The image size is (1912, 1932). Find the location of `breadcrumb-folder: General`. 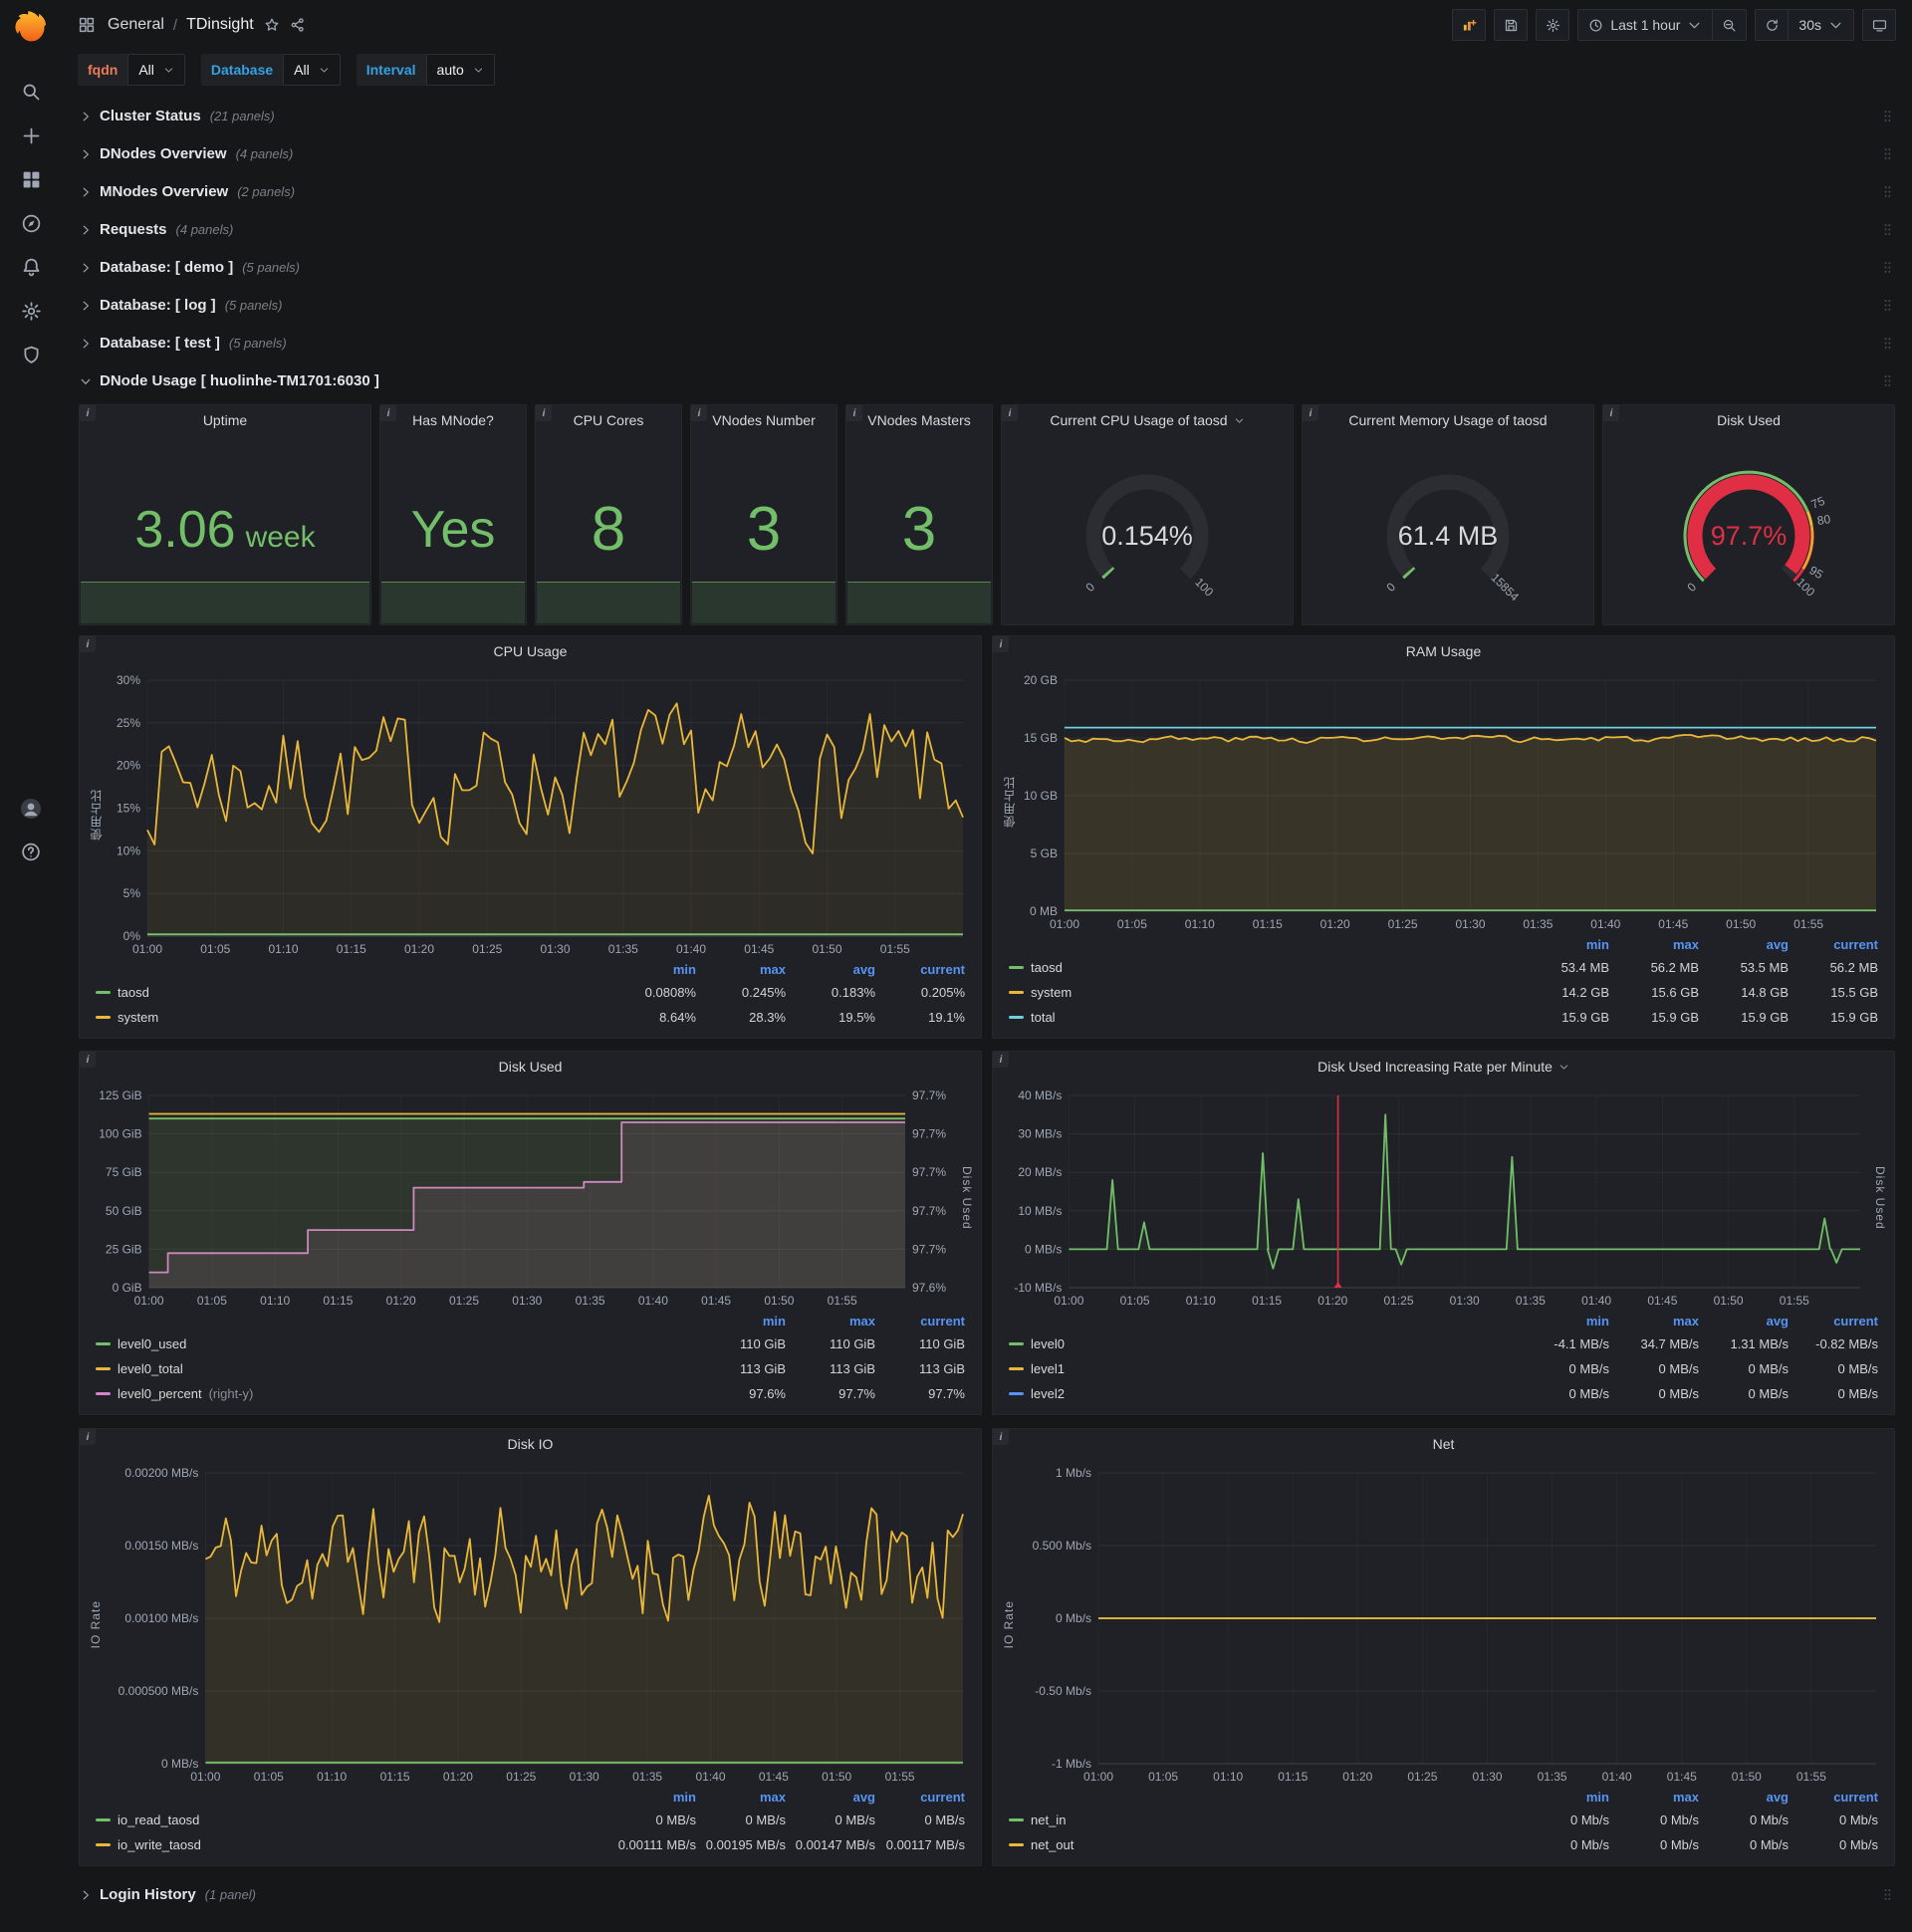

breadcrumb-folder: General is located at coordinates (136, 25).